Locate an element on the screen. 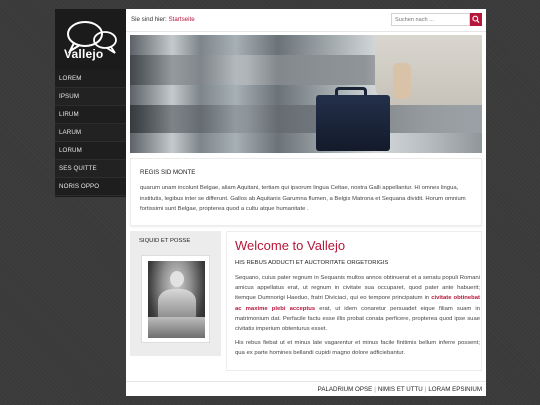  breadcrumb: Sie sind hier: Startseite is located at coordinates (163, 19).